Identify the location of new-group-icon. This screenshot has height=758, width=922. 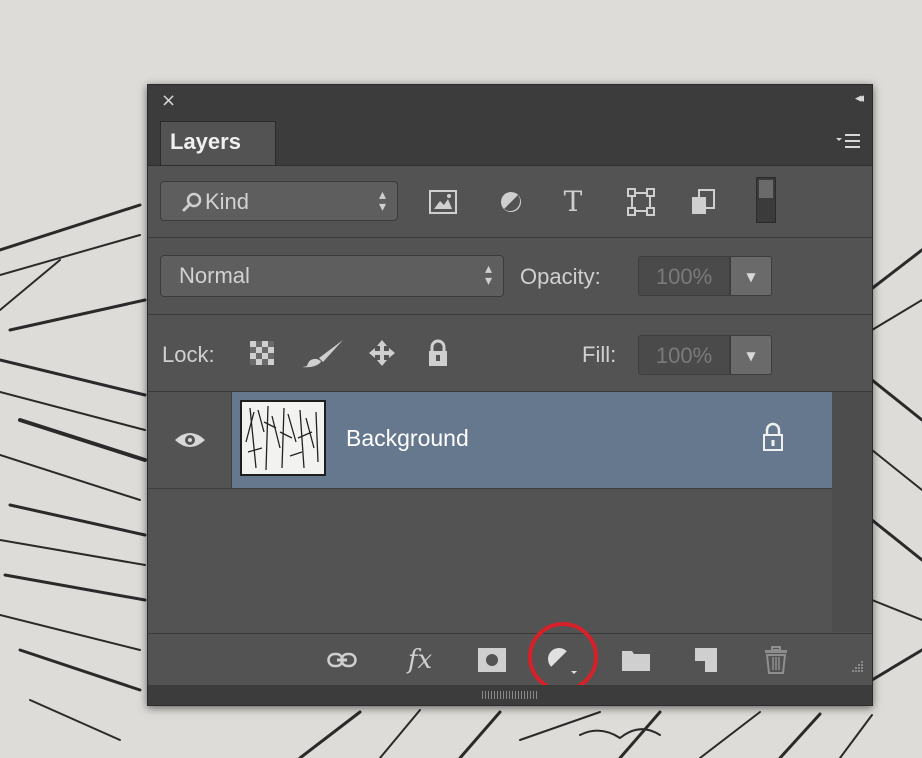
(636, 660).